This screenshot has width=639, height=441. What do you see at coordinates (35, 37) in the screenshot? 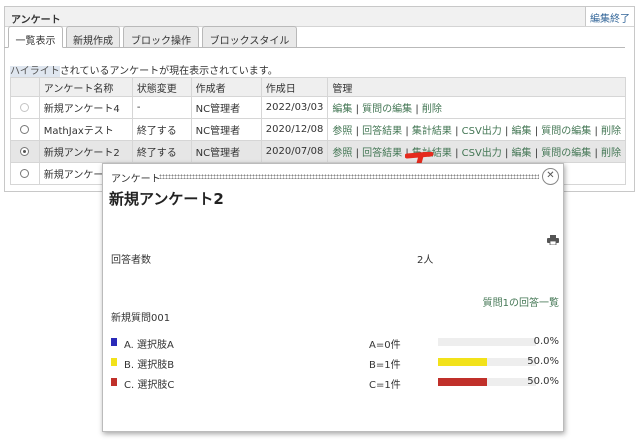
I see `tab-list-view: 一覧表示` at bounding box center [35, 37].